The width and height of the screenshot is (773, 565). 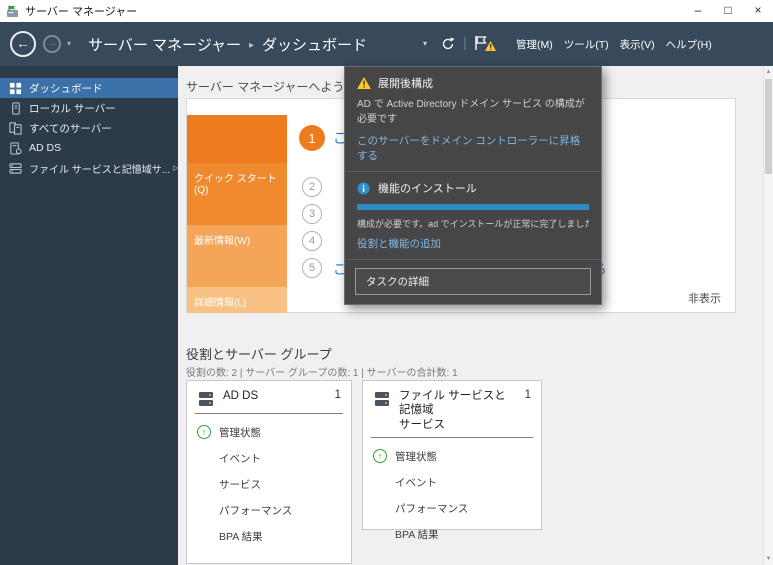 What do you see at coordinates (15, 88) in the screenshot?
I see `dashboard-icon` at bounding box center [15, 88].